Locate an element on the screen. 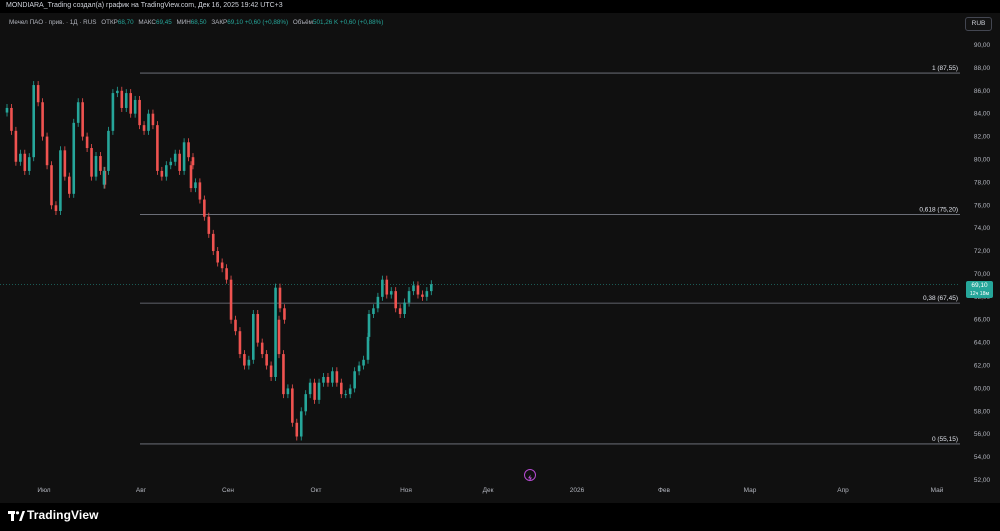 The height and width of the screenshot is (531, 1000). fib-level-label: 0,618 (75,20) is located at coordinates (938, 209).